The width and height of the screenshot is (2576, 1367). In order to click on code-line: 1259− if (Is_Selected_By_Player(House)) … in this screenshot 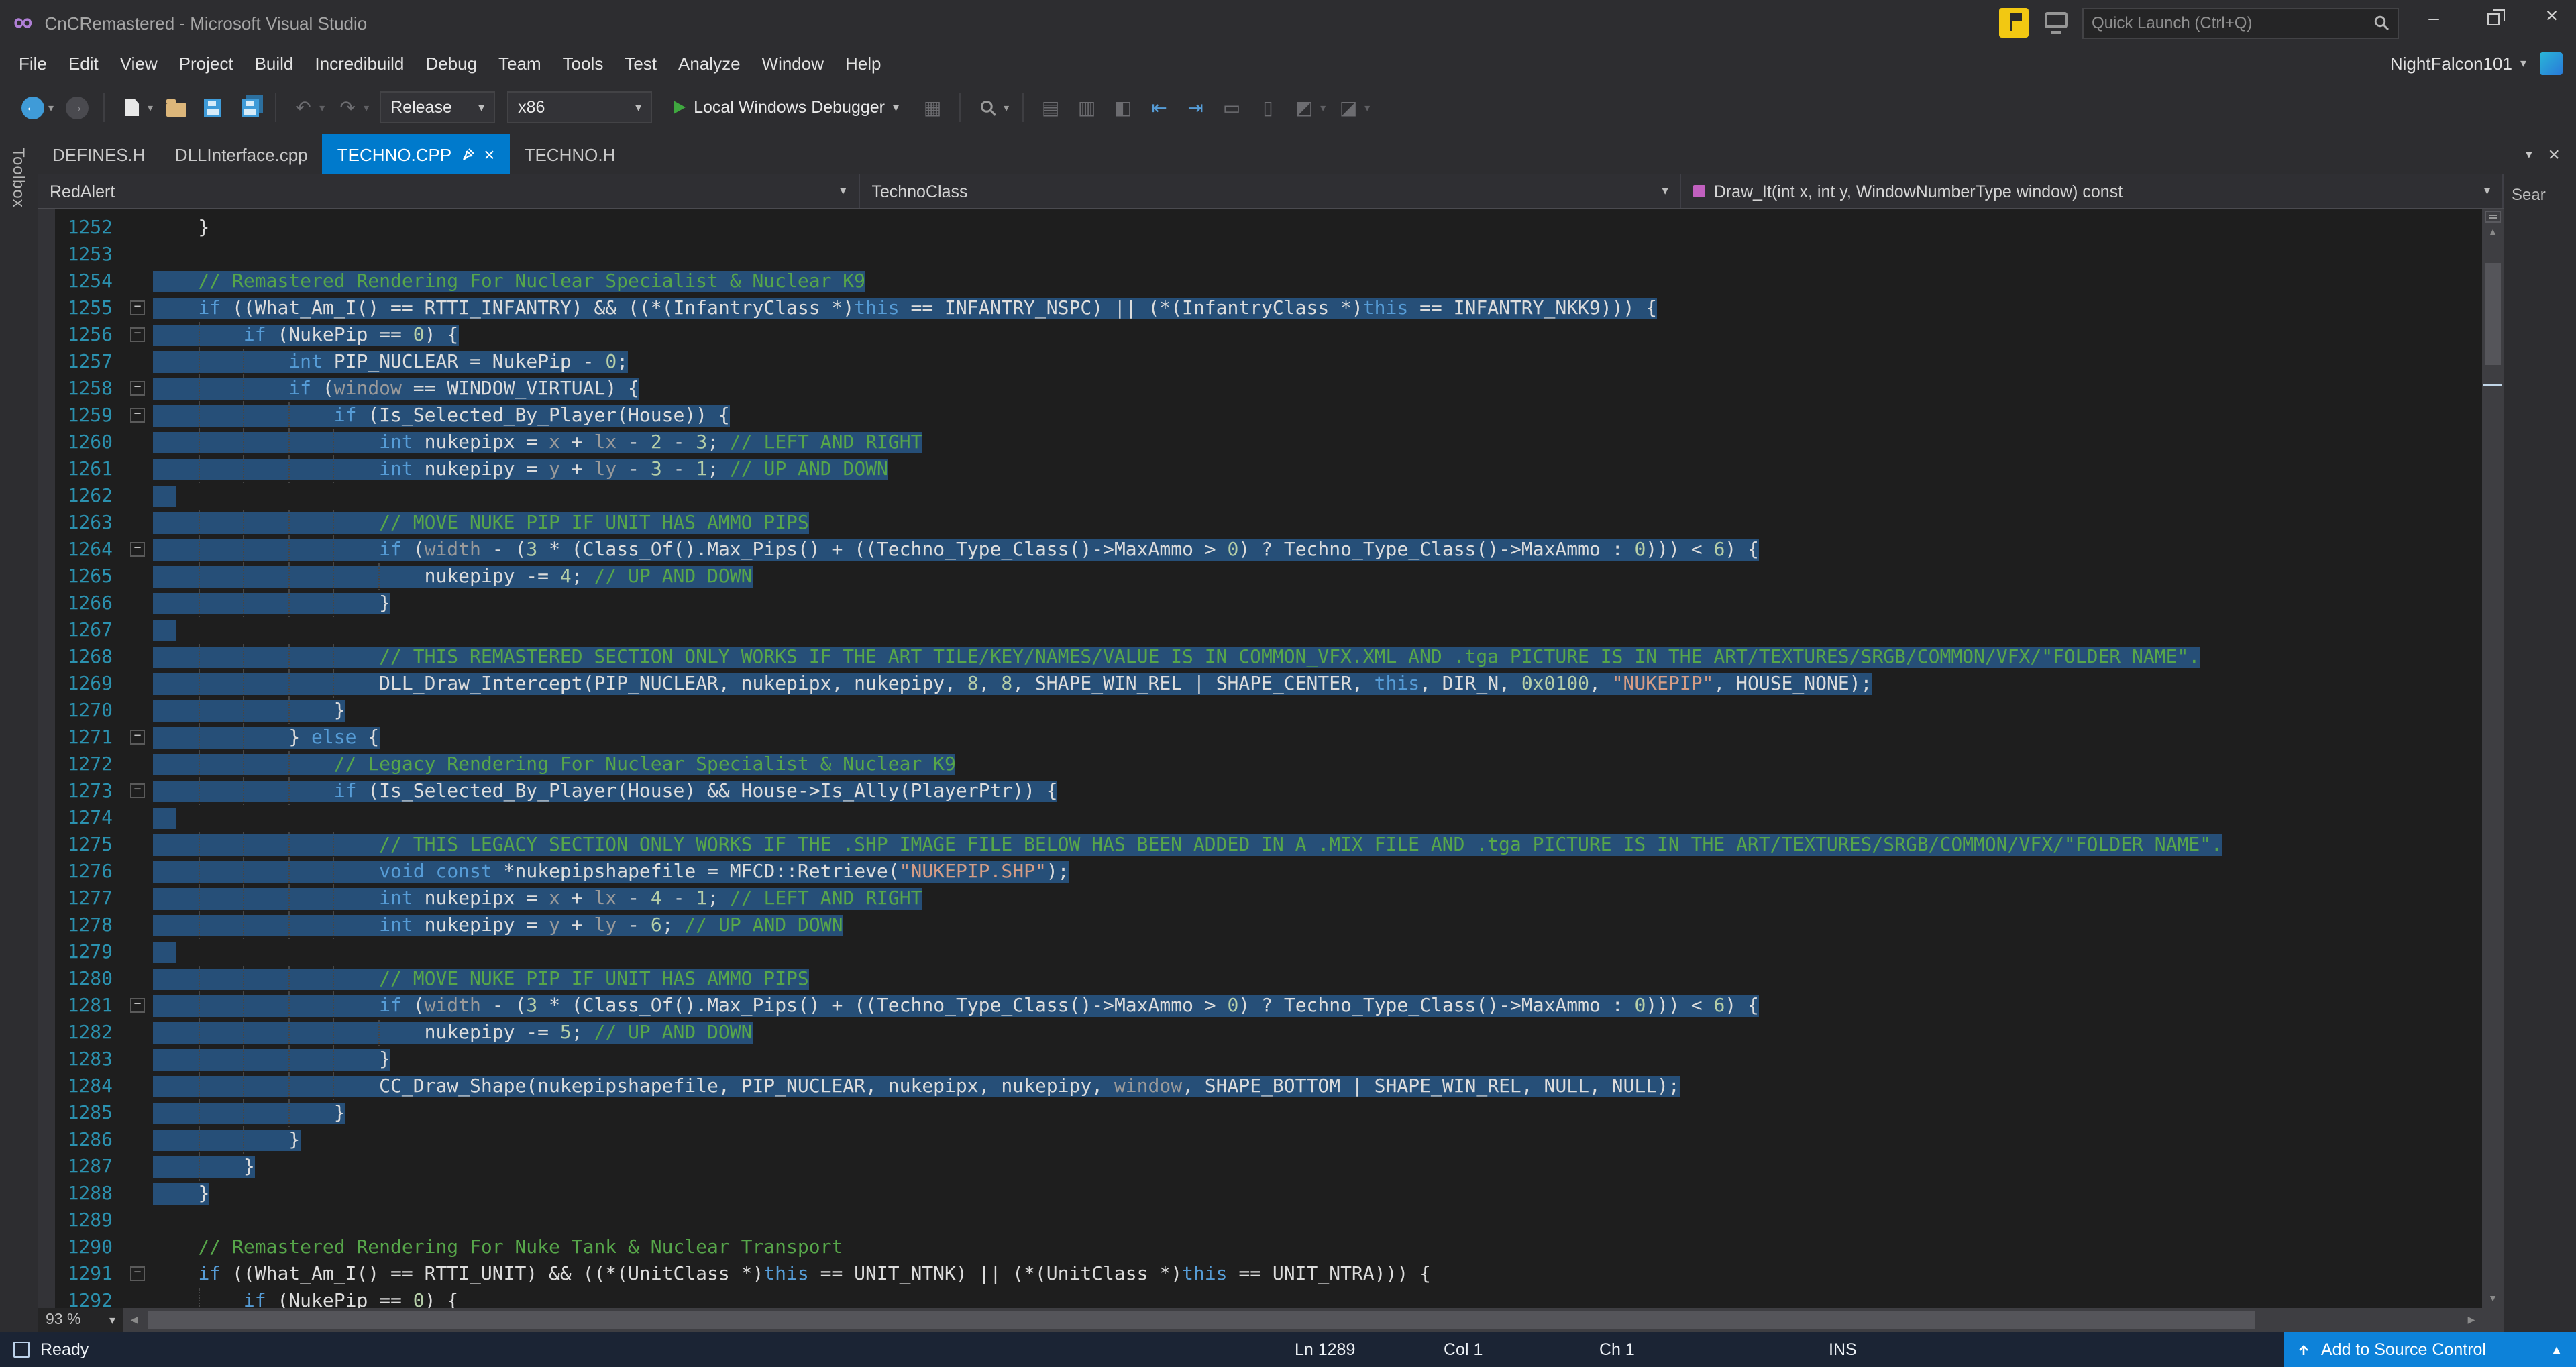, I will do `click(1260, 415)`.